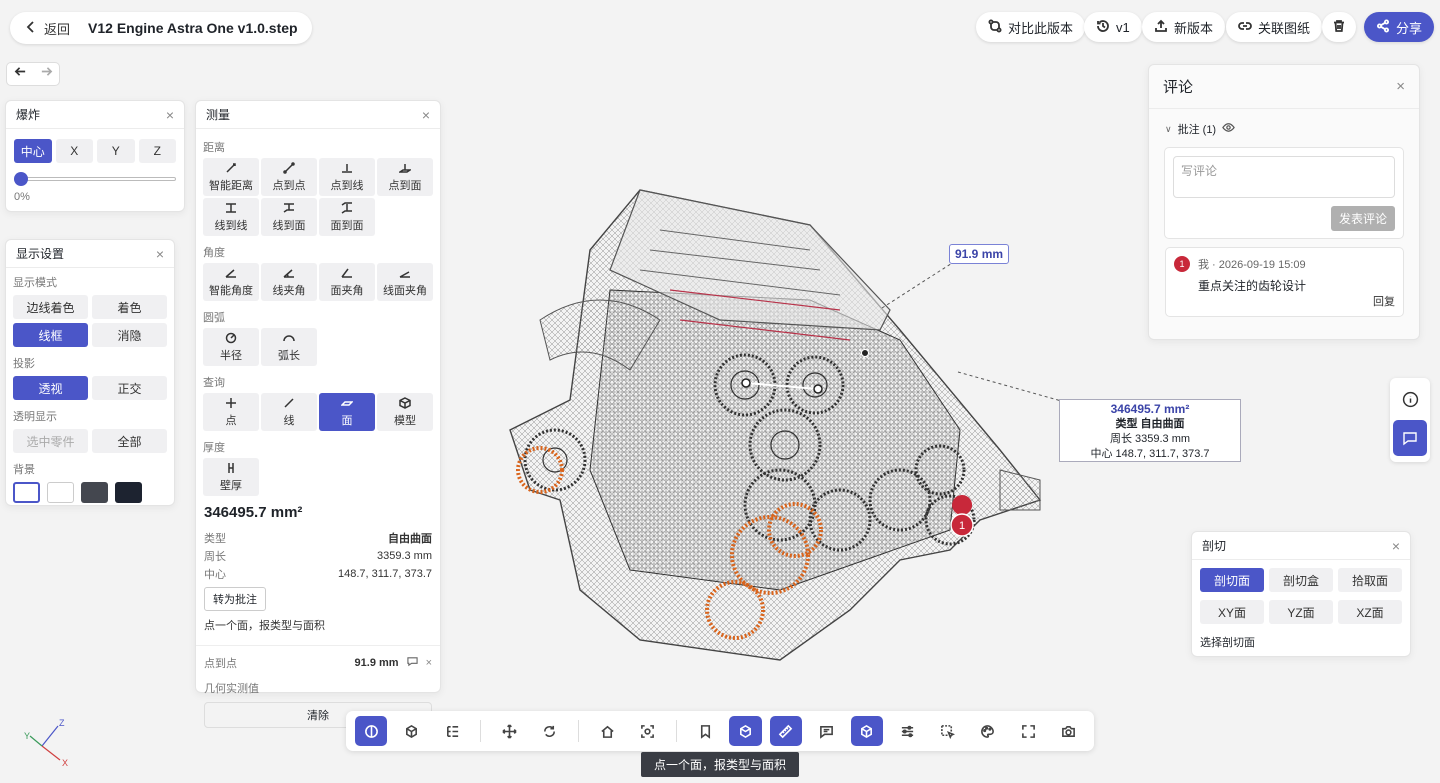 Image resolution: width=1440 pixels, height=783 pixels. I want to click on share-button: 分享, so click(1399, 27).